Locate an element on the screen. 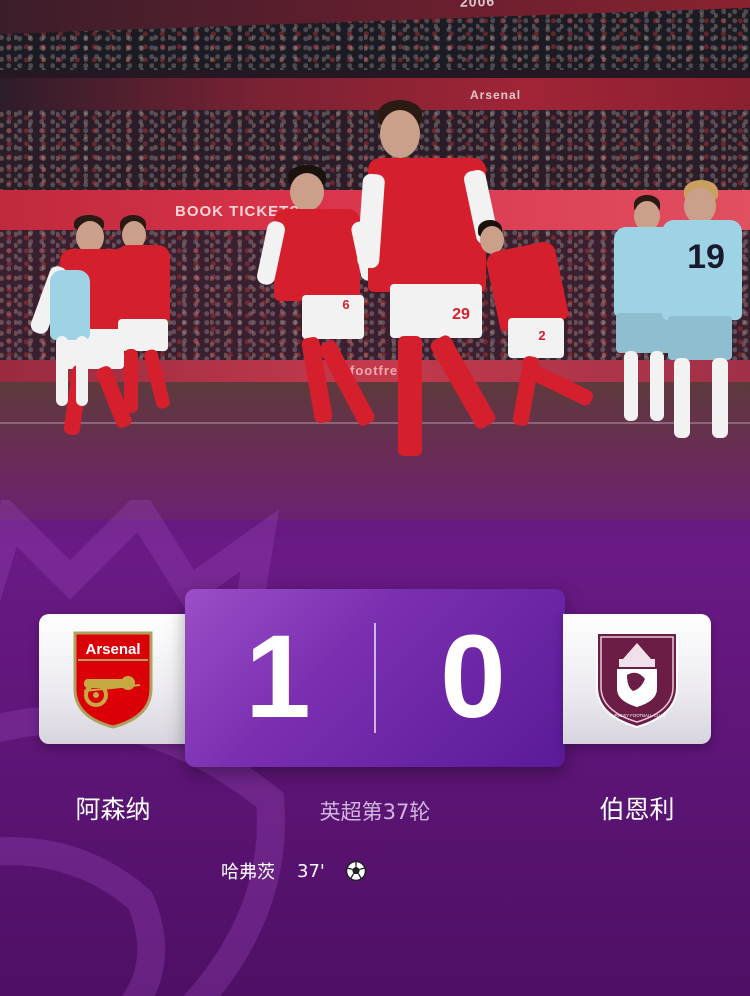  away-team-name: 伯恩利 is located at coordinates (637, 809).